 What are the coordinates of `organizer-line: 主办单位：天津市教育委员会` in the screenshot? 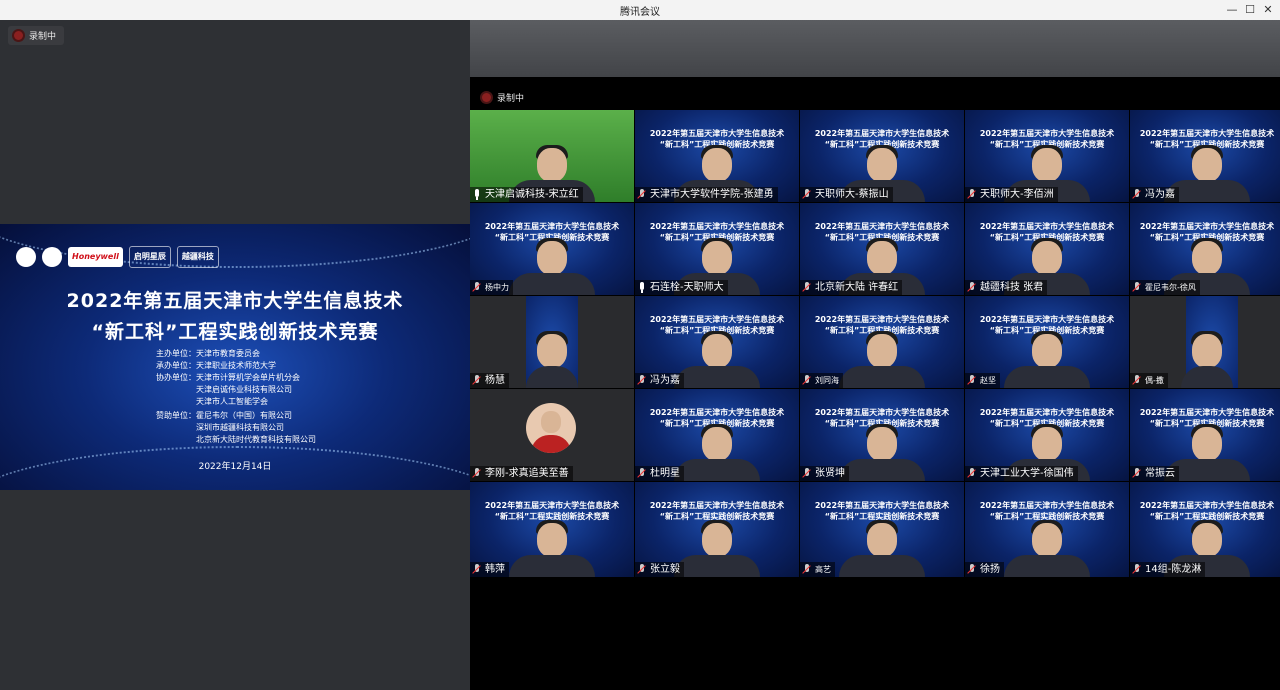 It's located at (208, 353).